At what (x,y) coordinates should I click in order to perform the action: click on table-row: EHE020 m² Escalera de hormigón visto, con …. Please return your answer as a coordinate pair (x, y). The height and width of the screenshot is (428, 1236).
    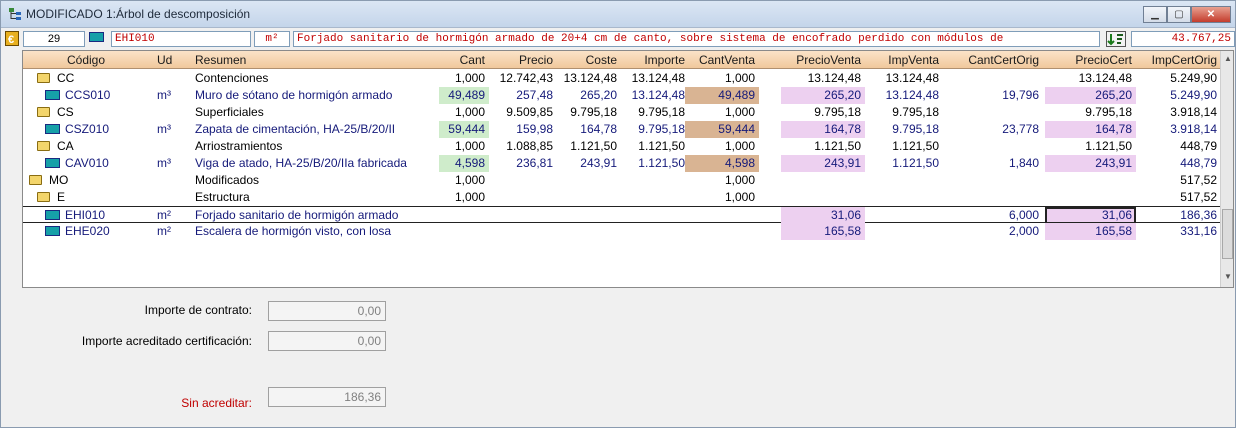
    Looking at the image, I should click on (622, 231).